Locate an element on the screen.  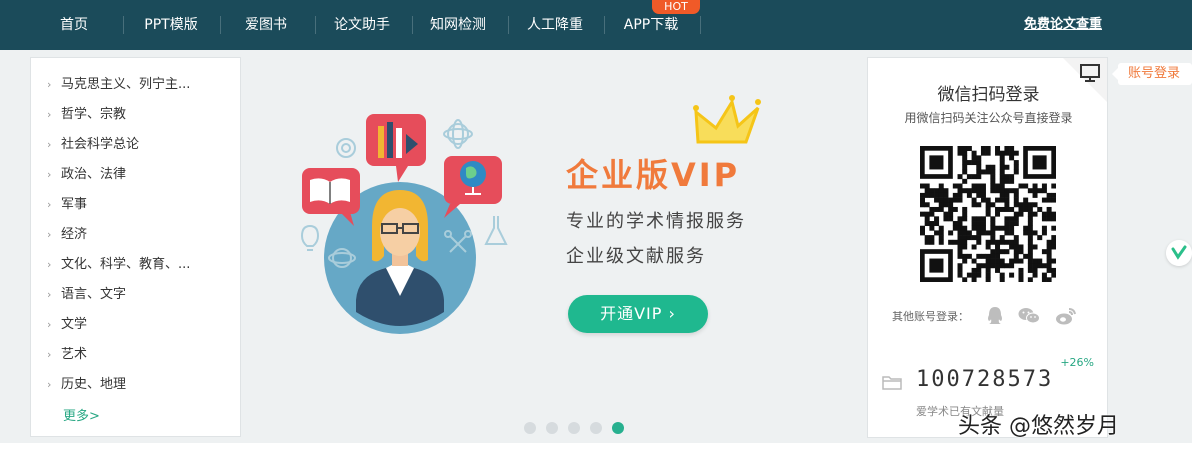
wechat-icon is located at coordinates (1029, 316).